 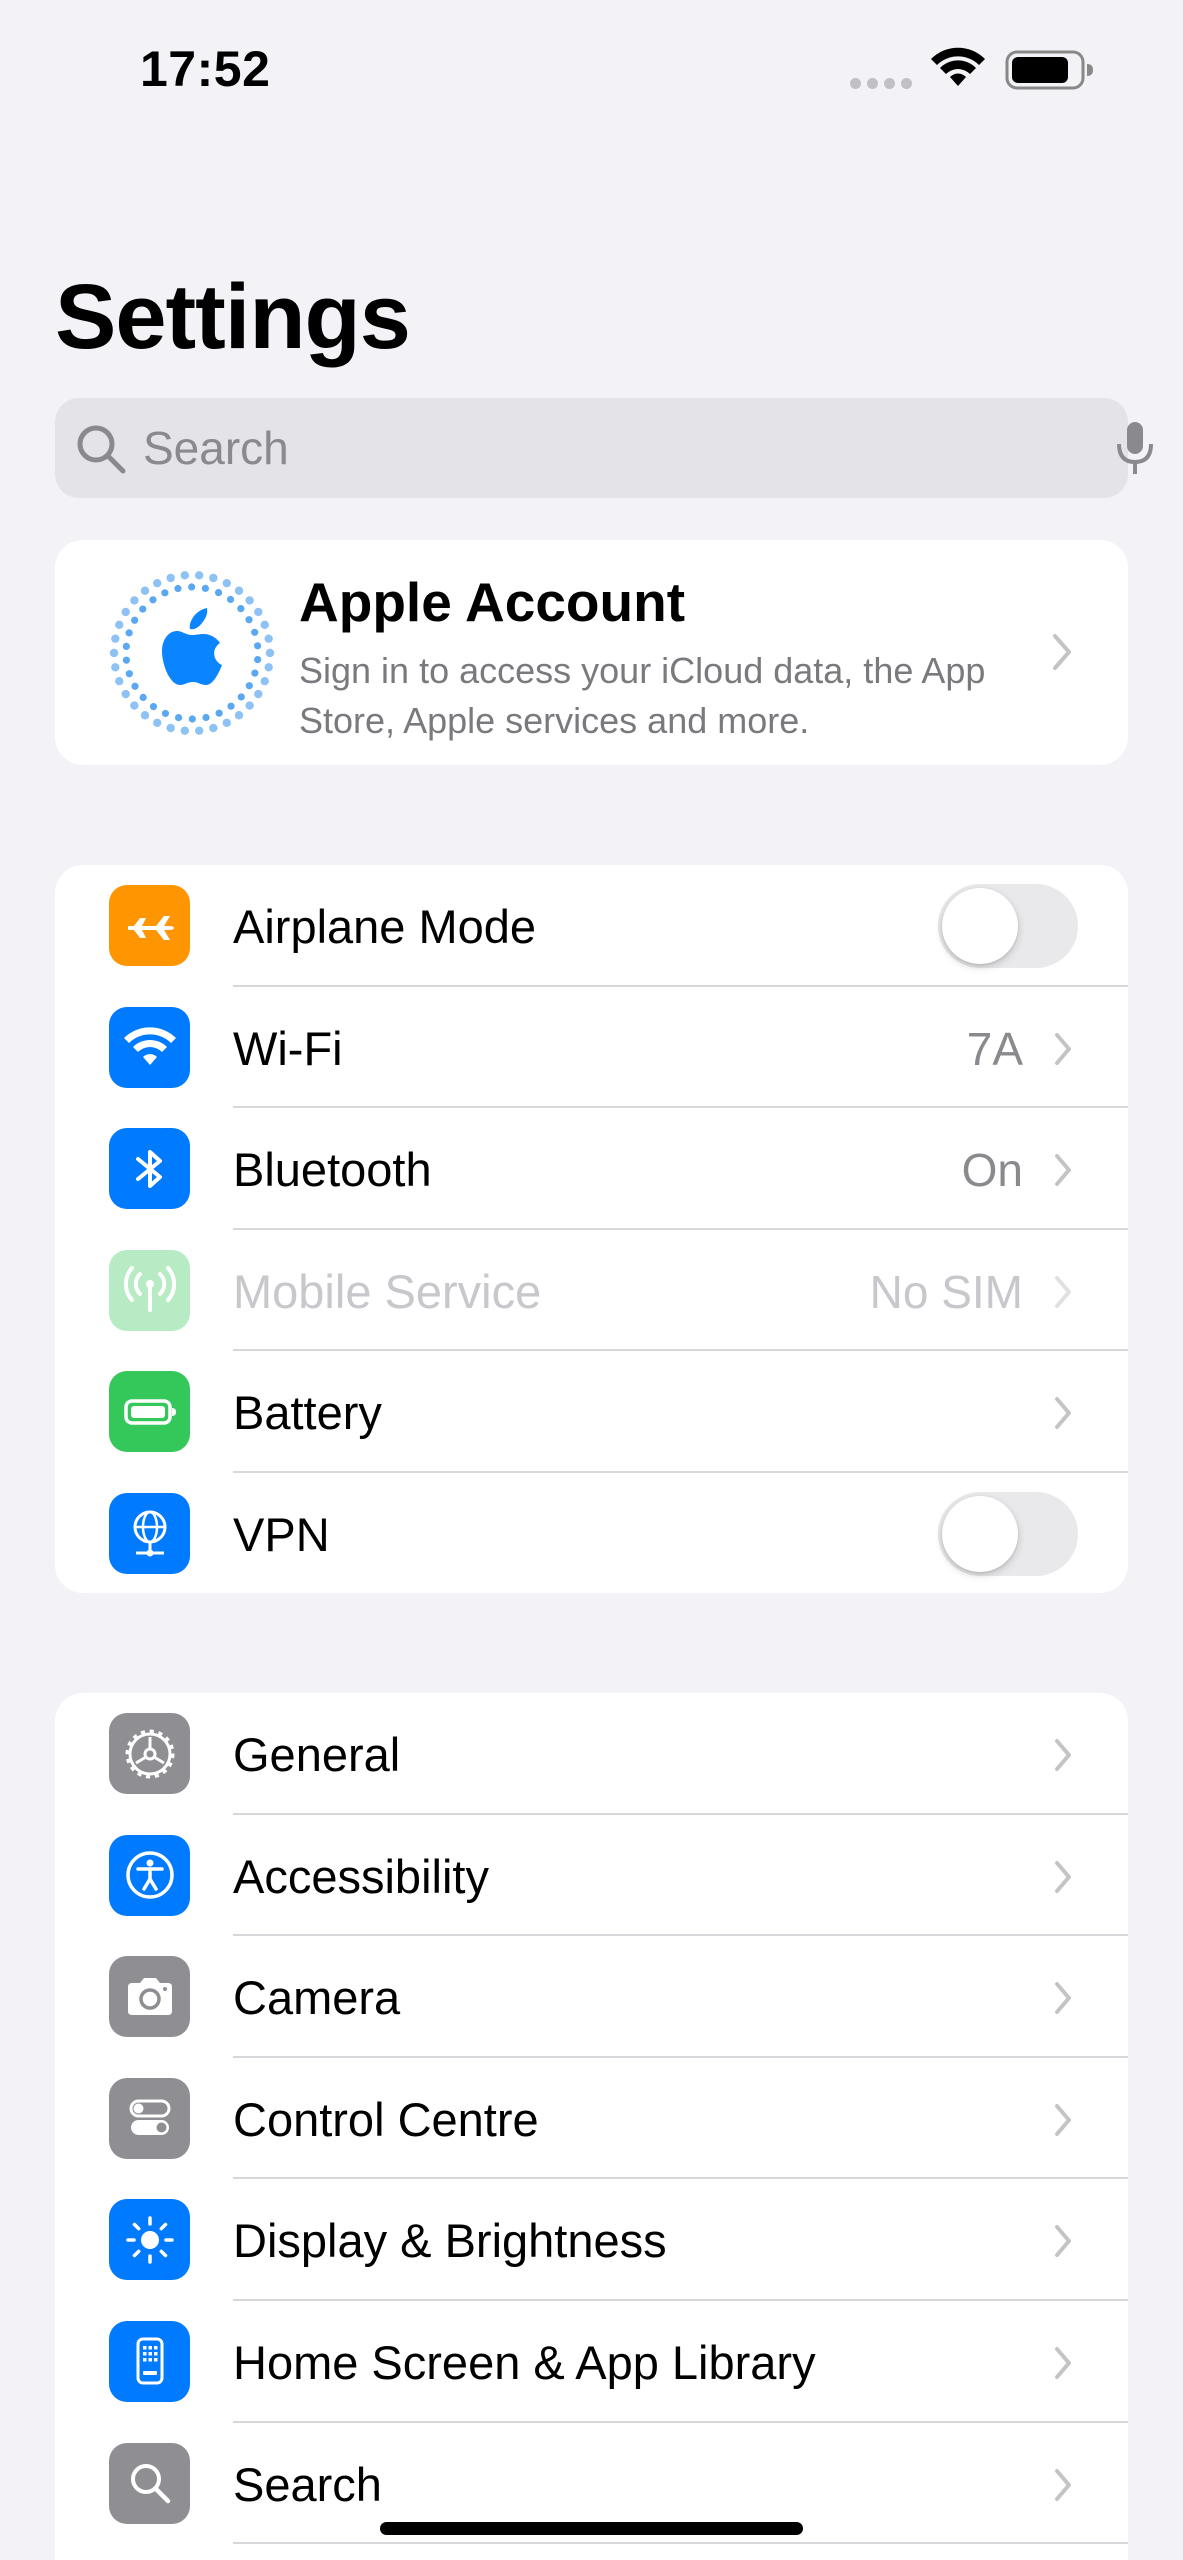 I want to click on search-bar, so click(x=604, y=448).